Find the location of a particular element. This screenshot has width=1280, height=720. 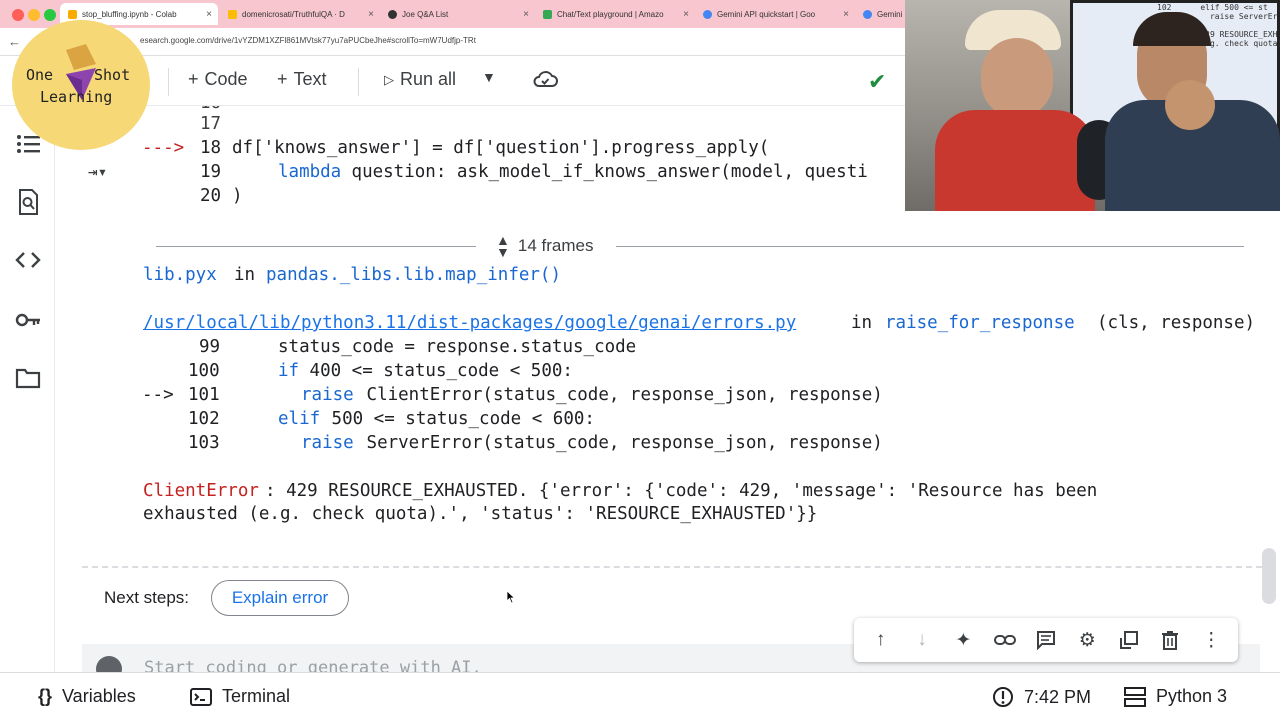

code-keyword: elif is located at coordinates (299, 419).